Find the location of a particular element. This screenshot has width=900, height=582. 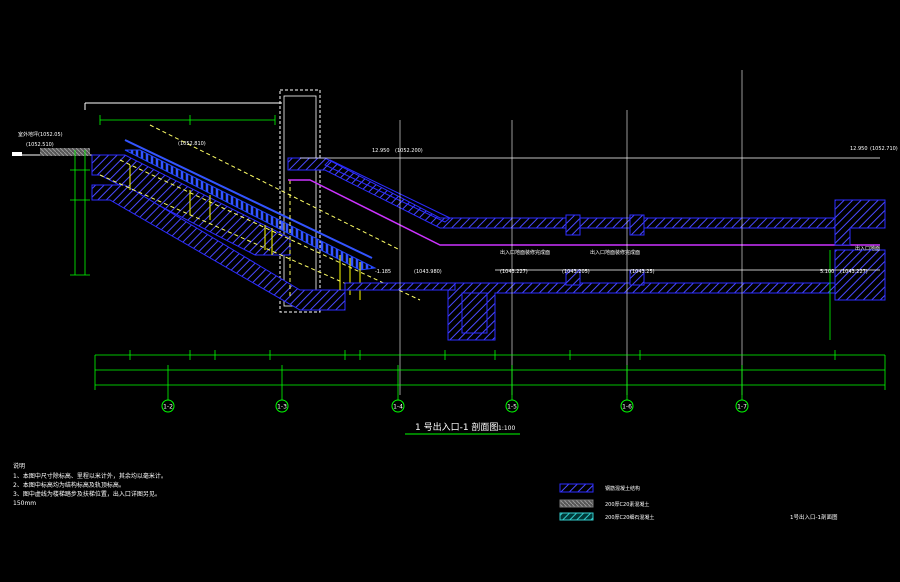

level-lower-e: (1043.25) is located at coordinates (642, 272).